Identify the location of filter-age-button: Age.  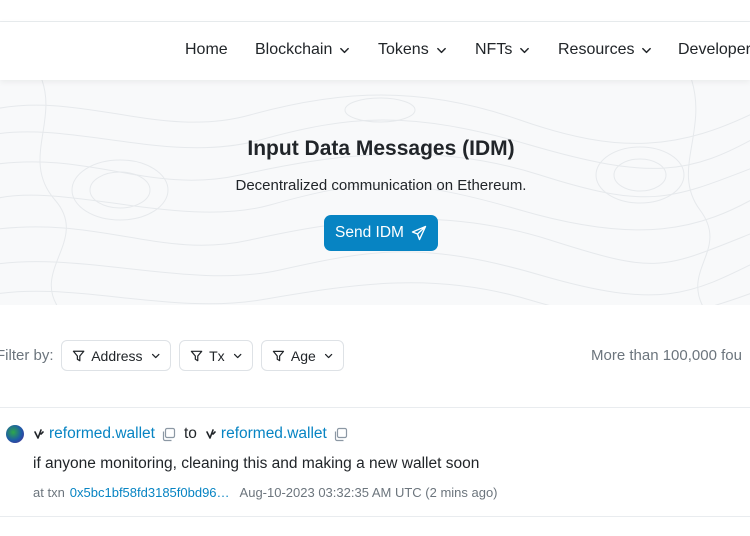
(302, 355).